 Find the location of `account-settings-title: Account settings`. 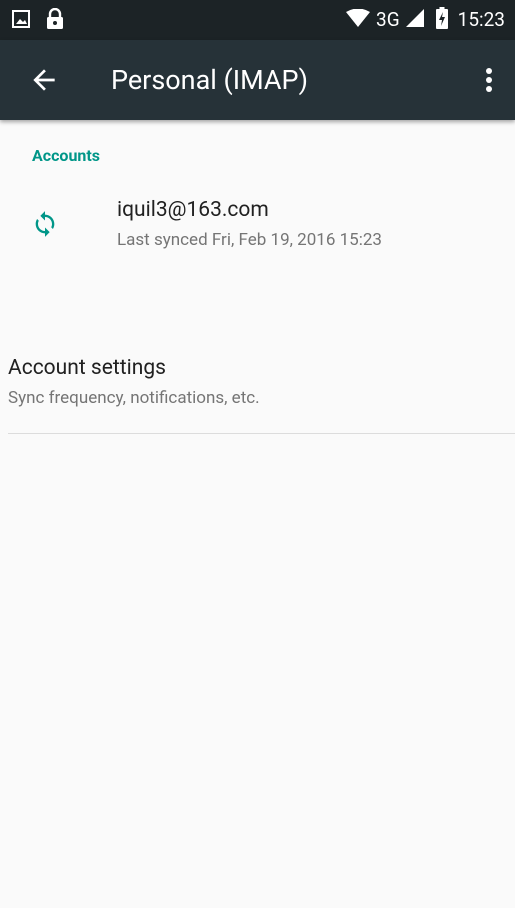

account-settings-title: Account settings is located at coordinates (87, 368).